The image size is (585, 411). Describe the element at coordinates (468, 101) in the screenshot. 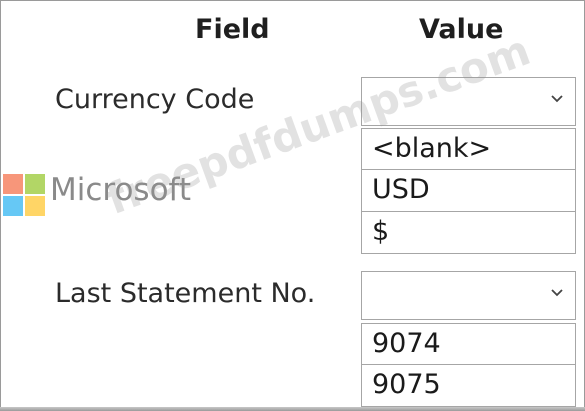

I see `currency-code-dropdown` at that location.